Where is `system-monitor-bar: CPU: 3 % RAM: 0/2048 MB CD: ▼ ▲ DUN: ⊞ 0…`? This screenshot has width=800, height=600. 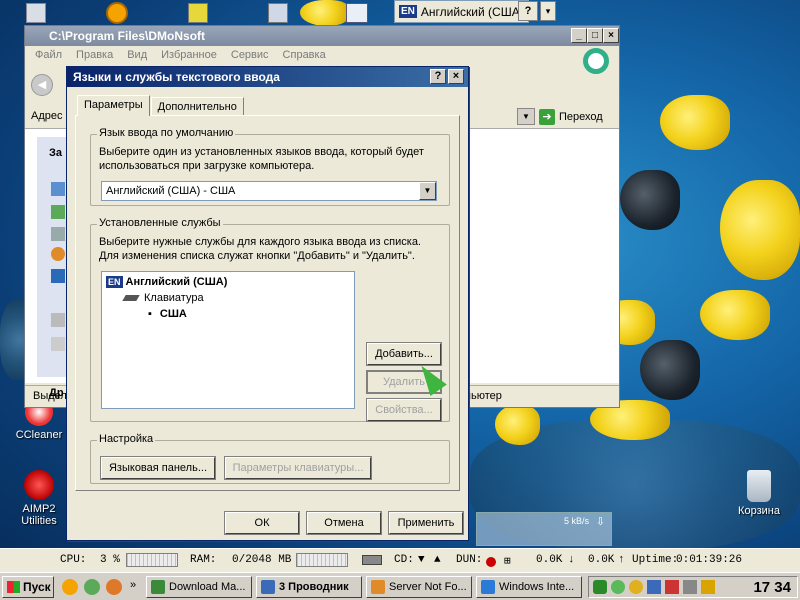 system-monitor-bar: CPU: 3 % RAM: 0/2048 MB CD: ▼ ▲ DUN: ⊞ 0… is located at coordinates (400, 560).